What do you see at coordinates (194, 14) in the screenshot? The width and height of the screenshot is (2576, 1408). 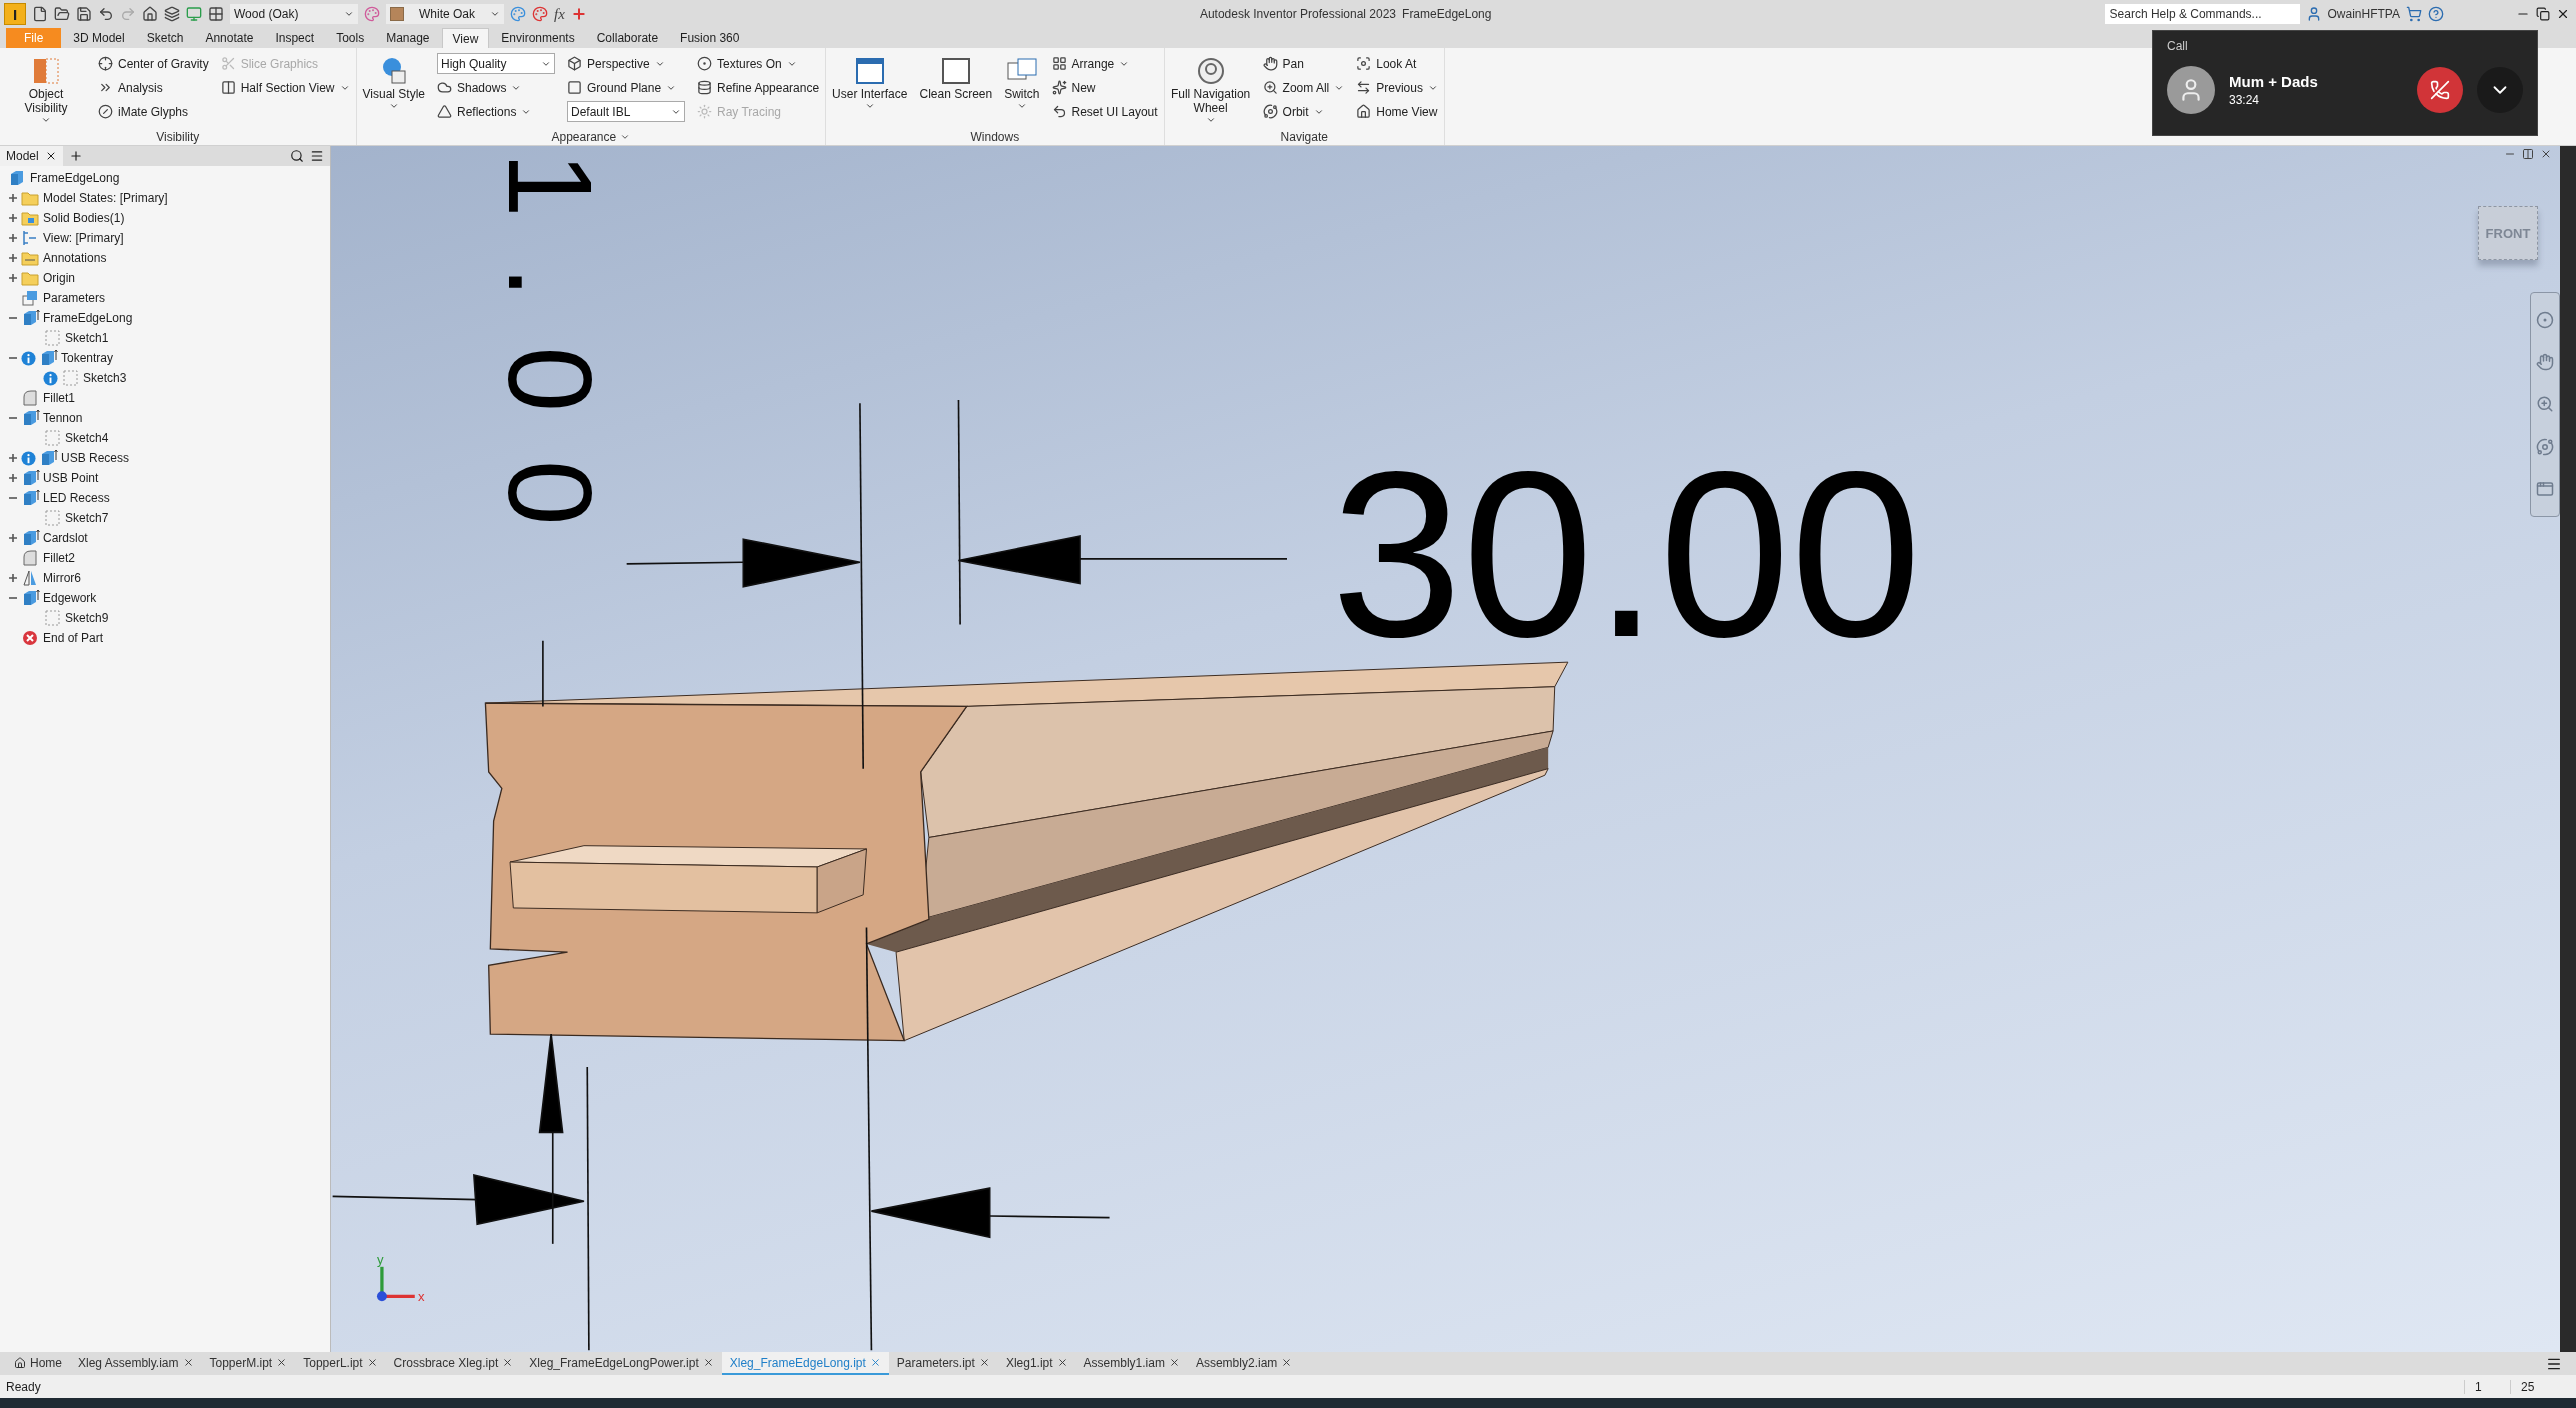 I see `monitor-icon` at bounding box center [194, 14].